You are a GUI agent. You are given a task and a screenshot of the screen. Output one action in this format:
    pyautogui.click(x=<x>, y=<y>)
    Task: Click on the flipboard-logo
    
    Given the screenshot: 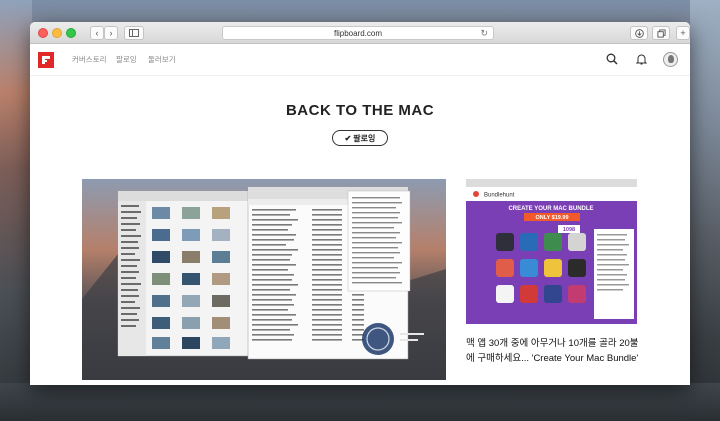 What is the action you would take?
    pyautogui.click(x=46, y=60)
    